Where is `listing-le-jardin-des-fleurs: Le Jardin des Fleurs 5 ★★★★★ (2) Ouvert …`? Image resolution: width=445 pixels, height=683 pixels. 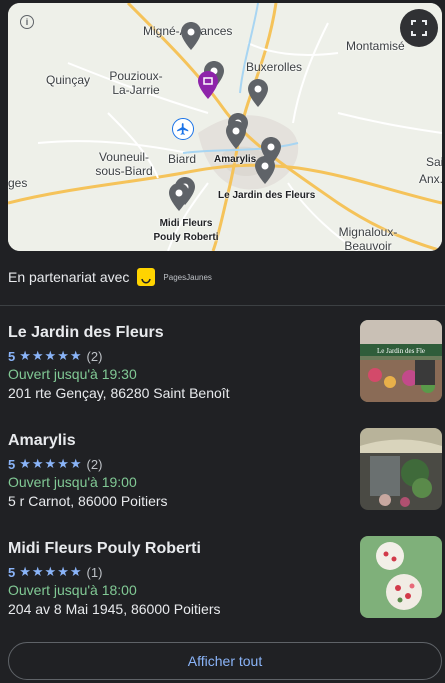 listing-le-jardin-des-fleurs: Le Jardin des Fleurs 5 ★★★★★ (2) Ouvert … is located at coordinates (222, 368).